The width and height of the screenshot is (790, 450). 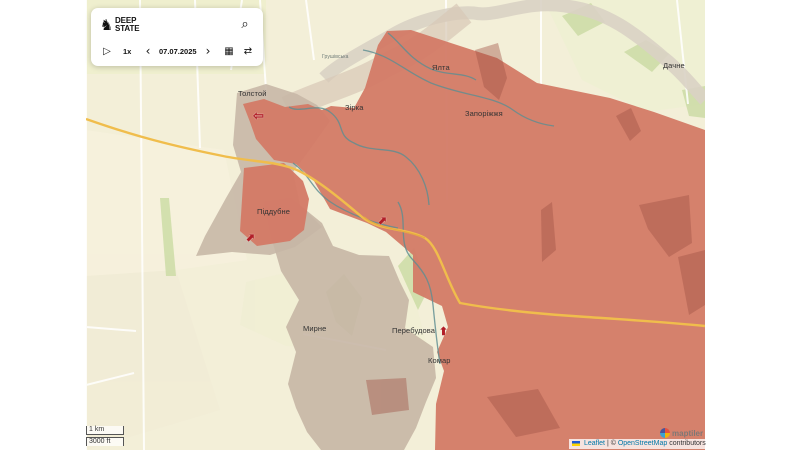 I want to click on chevron-left-icon: ‹, so click(x=148, y=51).